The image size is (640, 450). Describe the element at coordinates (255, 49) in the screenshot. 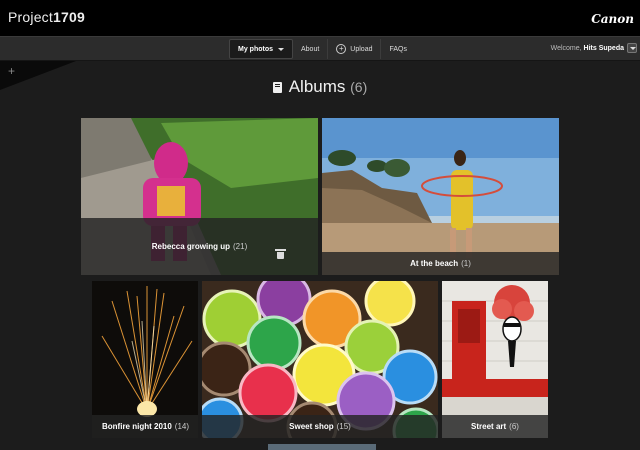

I see `nav-my-photos-label: My photos` at that location.